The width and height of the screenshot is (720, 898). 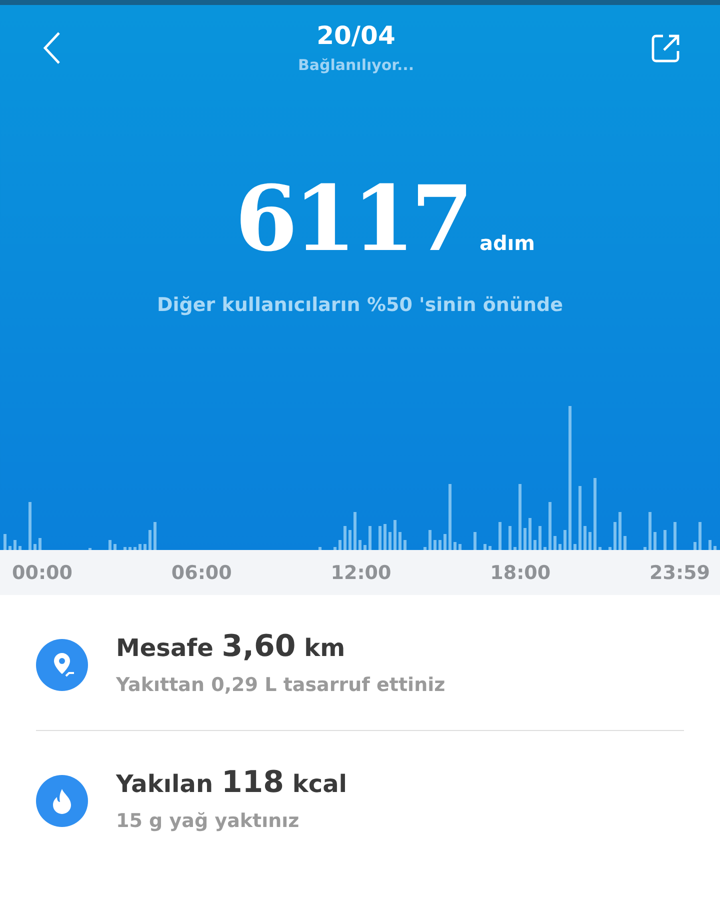 I want to click on back-icon, so click(x=52, y=47).